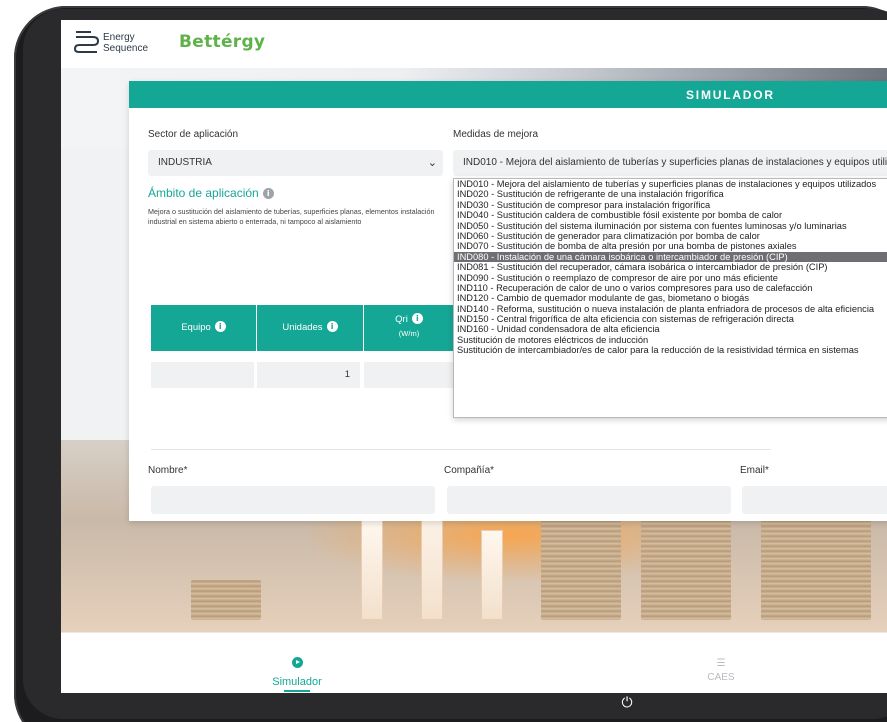  I want to click on card-header: SIMULADOR, so click(508, 94).